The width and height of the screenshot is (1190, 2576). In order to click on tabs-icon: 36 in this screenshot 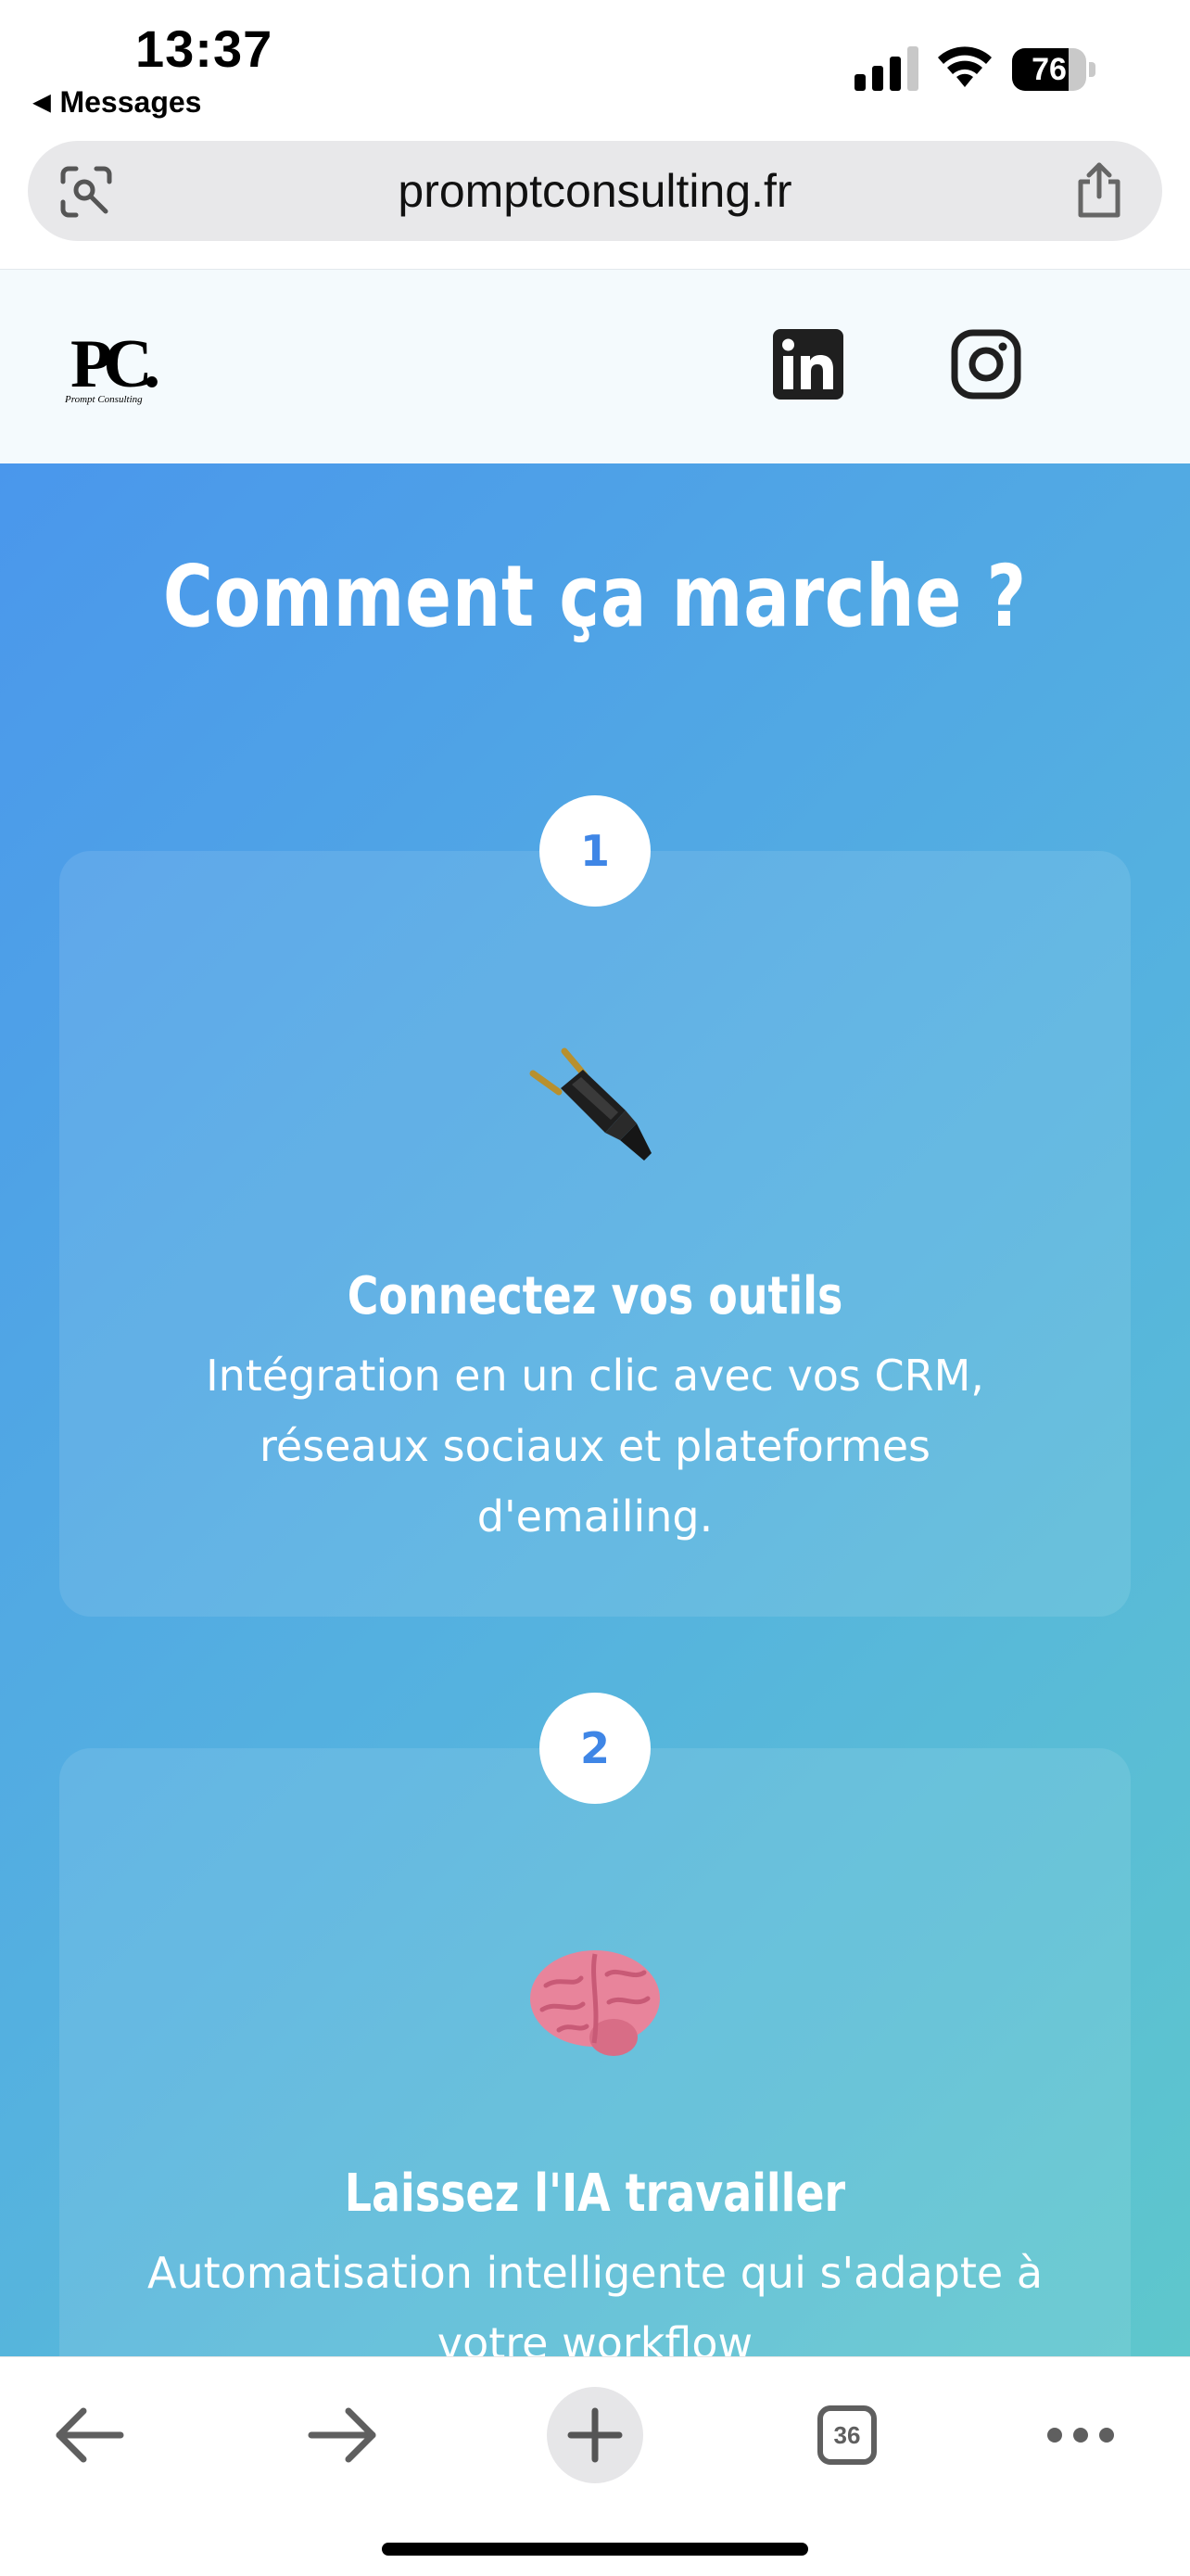, I will do `click(847, 2435)`.